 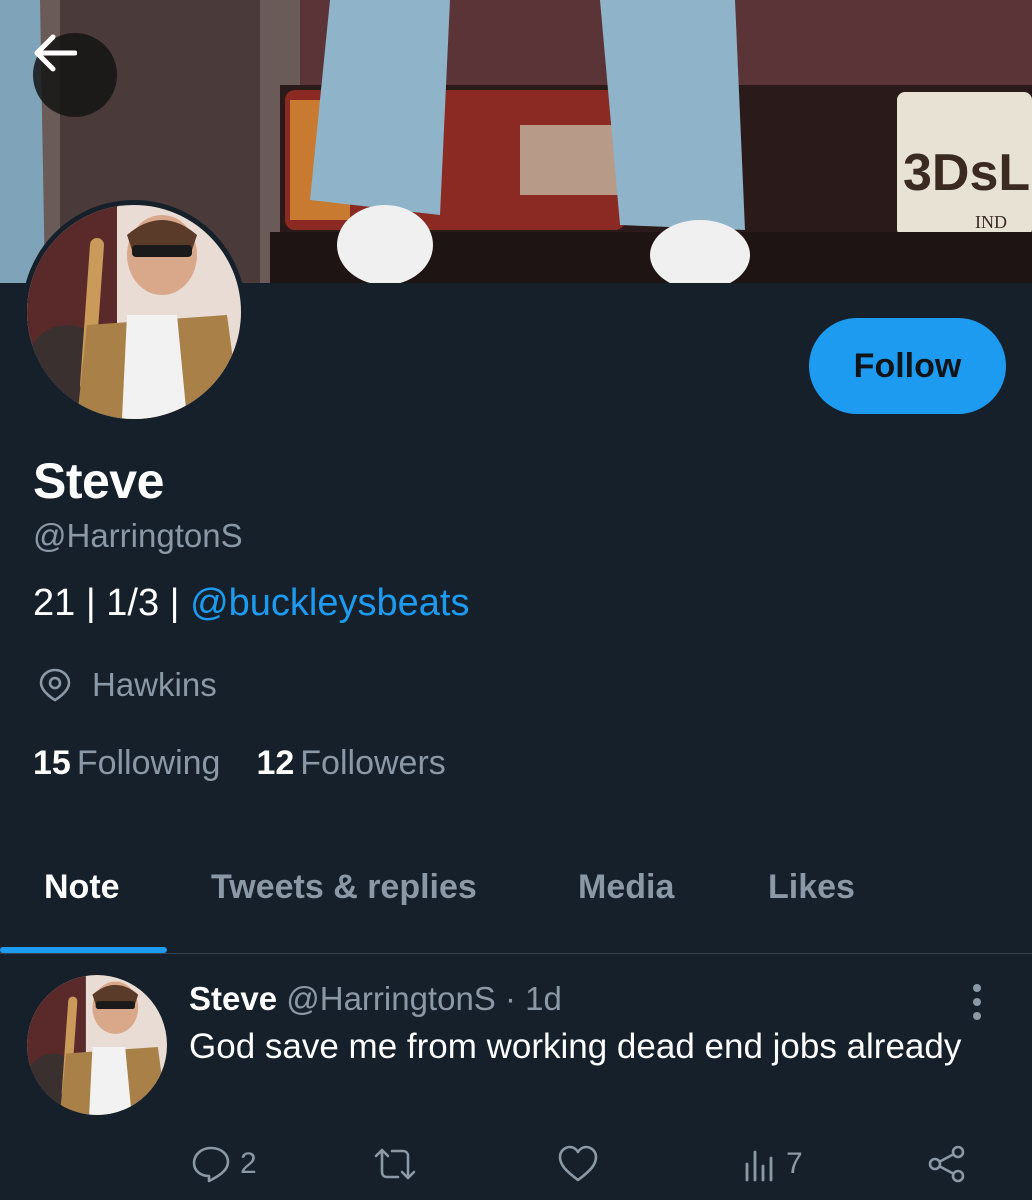 What do you see at coordinates (98, 481) in the screenshot?
I see `profile-name: Steve` at bounding box center [98, 481].